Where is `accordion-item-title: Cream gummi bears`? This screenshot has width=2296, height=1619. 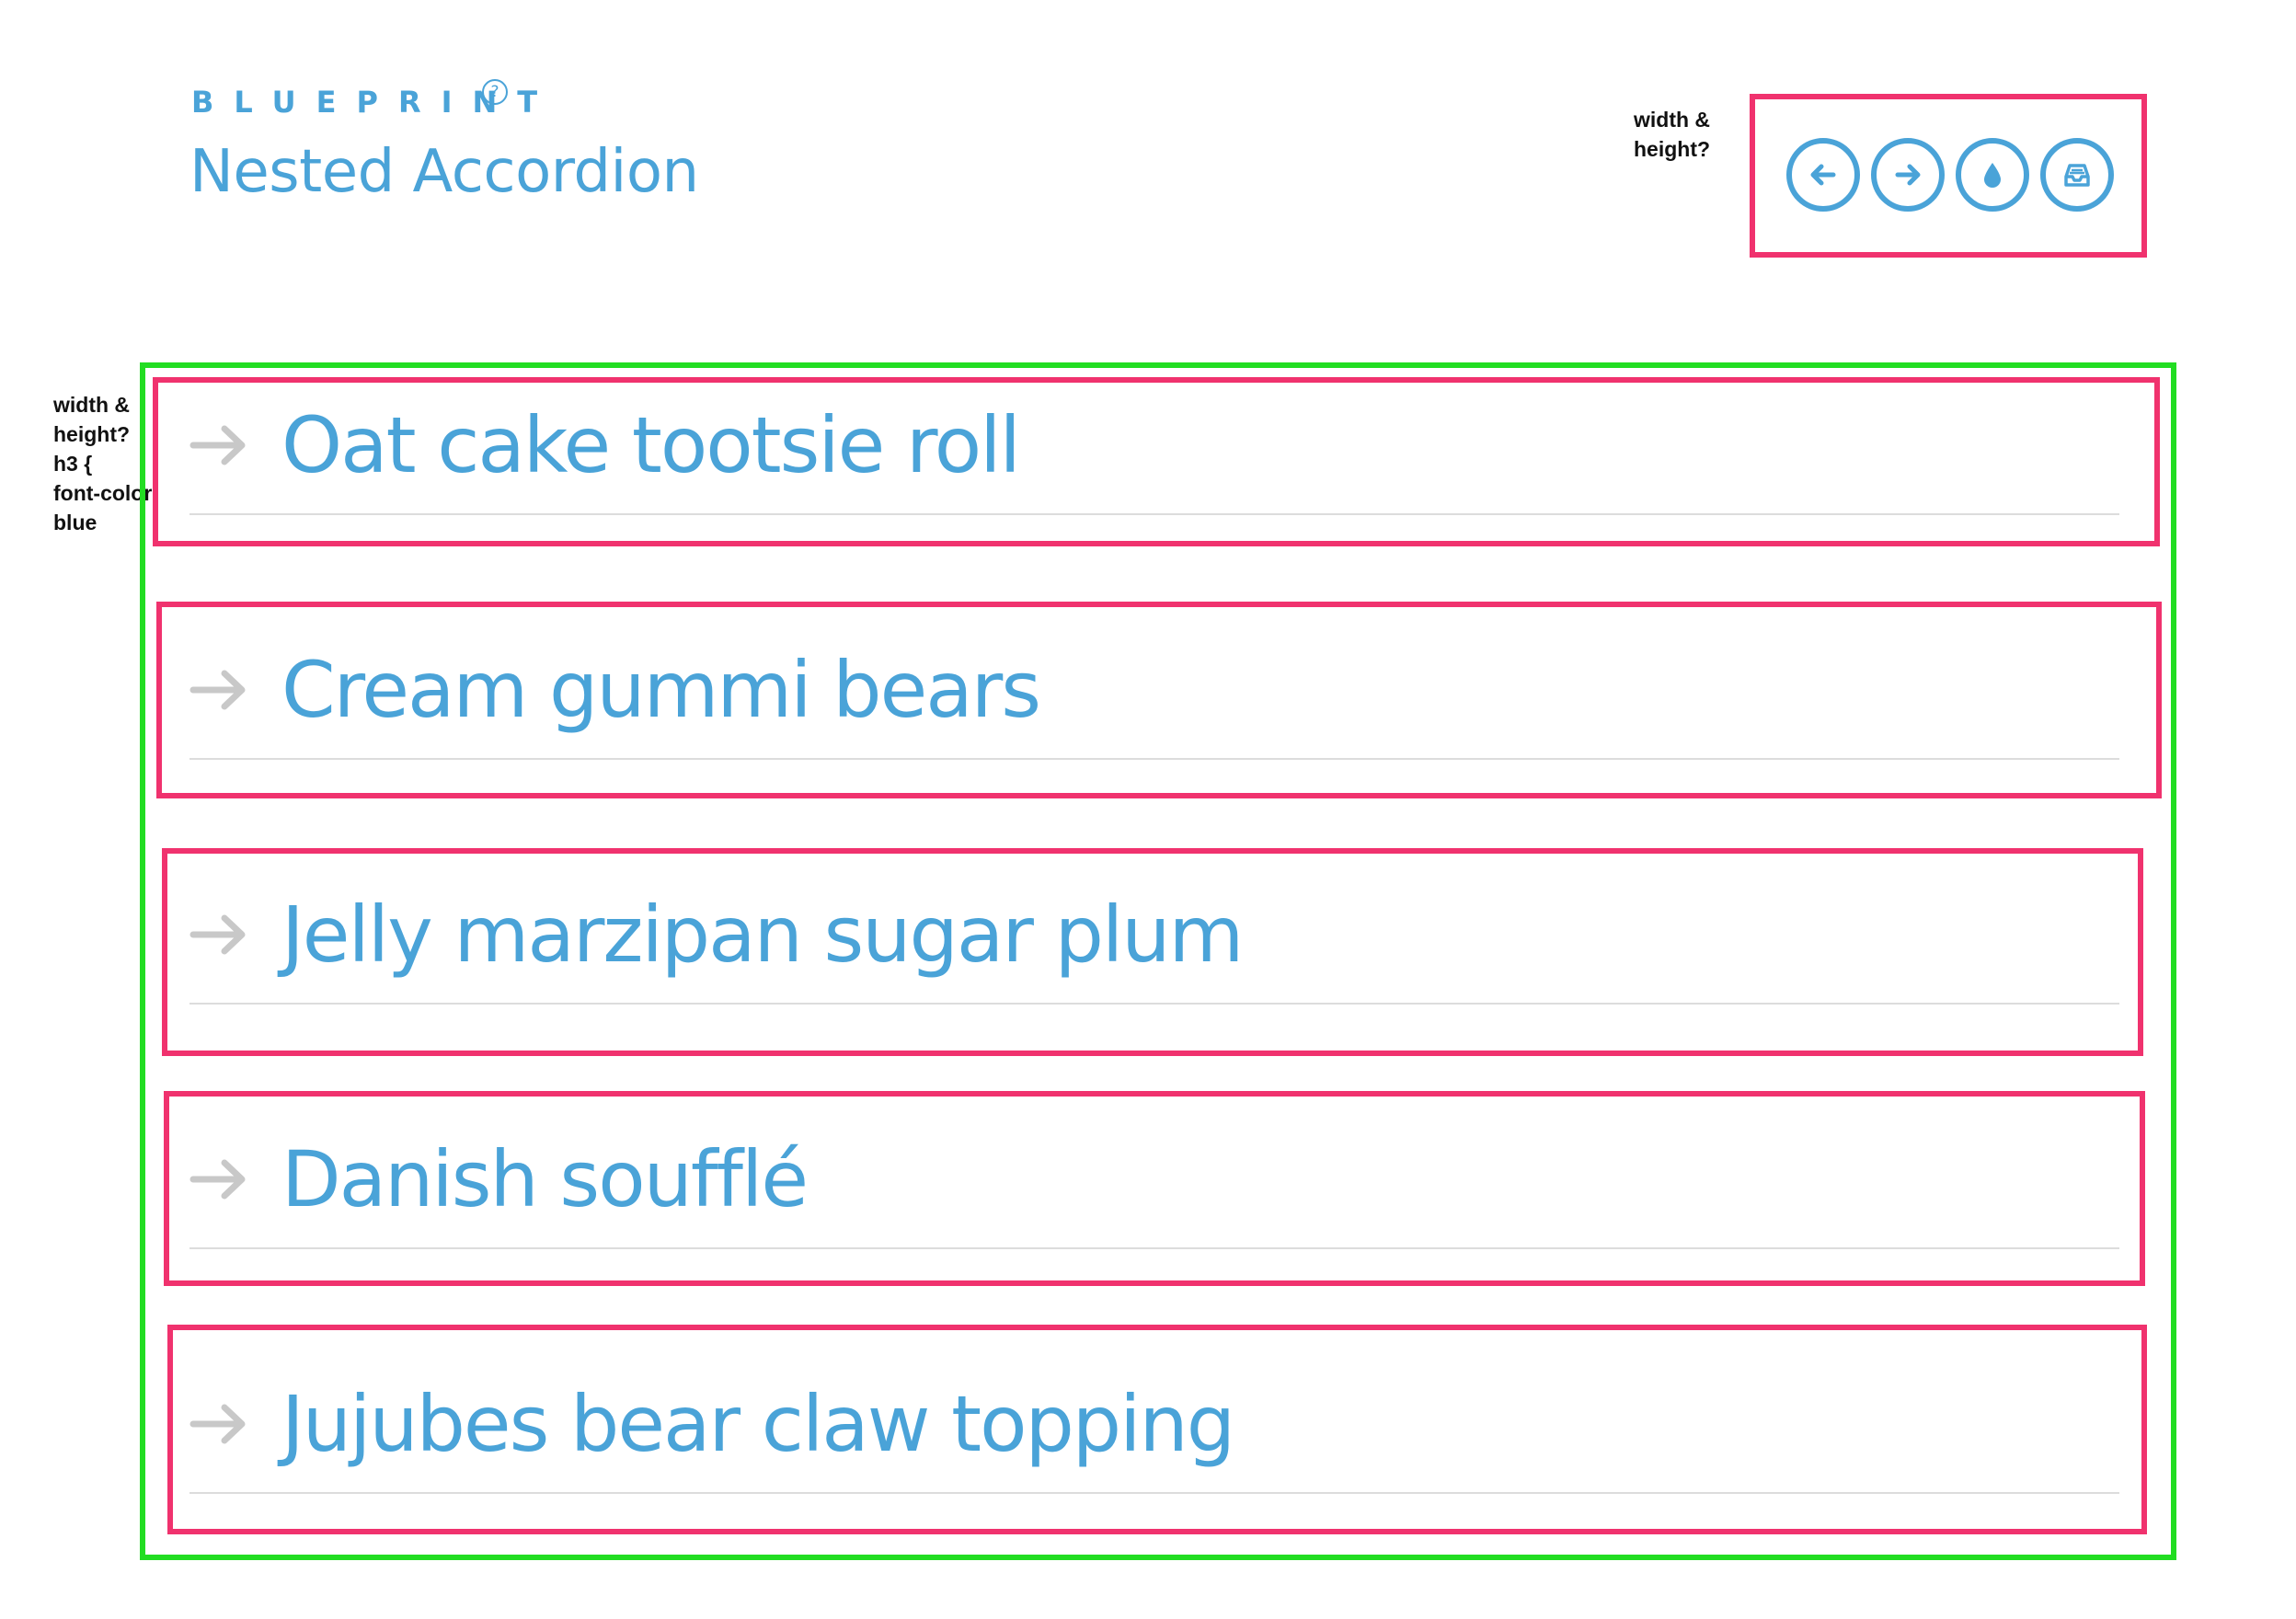
accordion-item-title: Cream gummi bears is located at coordinates (661, 690).